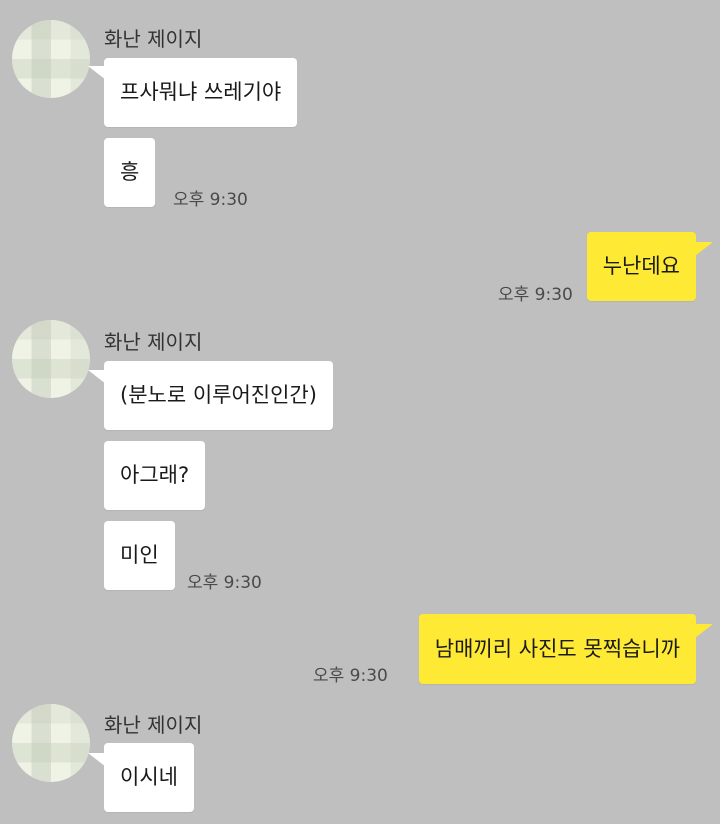  I want to click on message-text: 흥, so click(130, 172).